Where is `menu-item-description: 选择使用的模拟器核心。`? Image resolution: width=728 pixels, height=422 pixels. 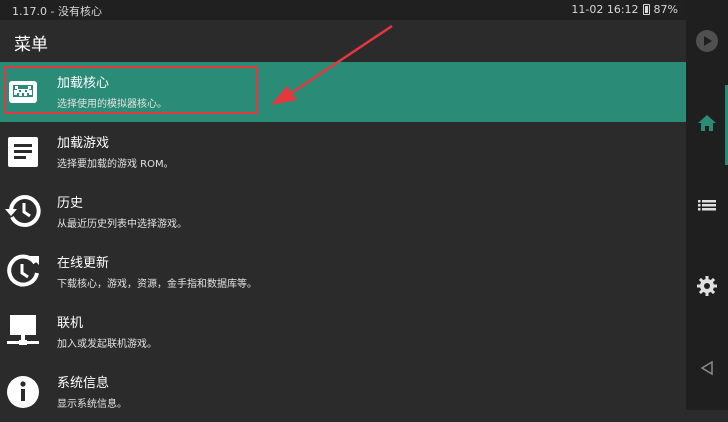
menu-item-description: 选择使用的模拟器核心。 is located at coordinates (112, 104).